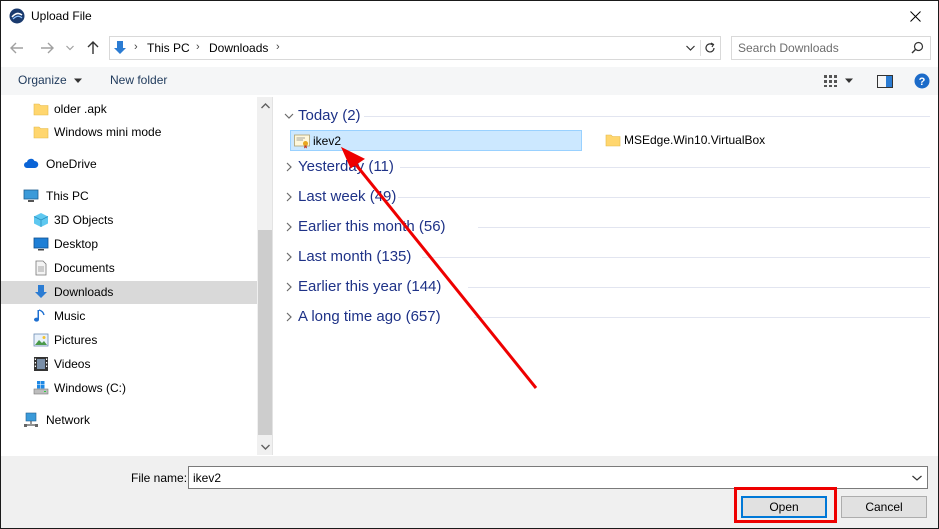 The width and height of the screenshot is (939, 529). What do you see at coordinates (823, 48) in the screenshot?
I see `search-input` at bounding box center [823, 48].